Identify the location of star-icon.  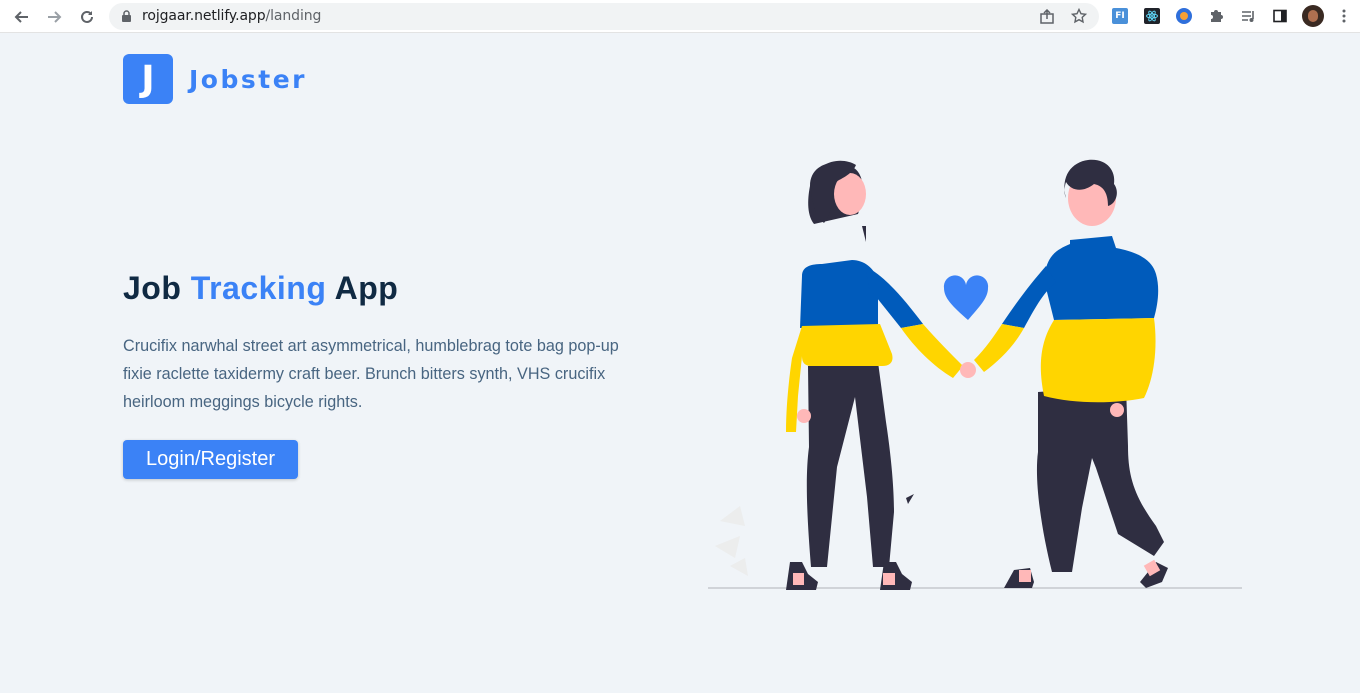
(1079, 16).